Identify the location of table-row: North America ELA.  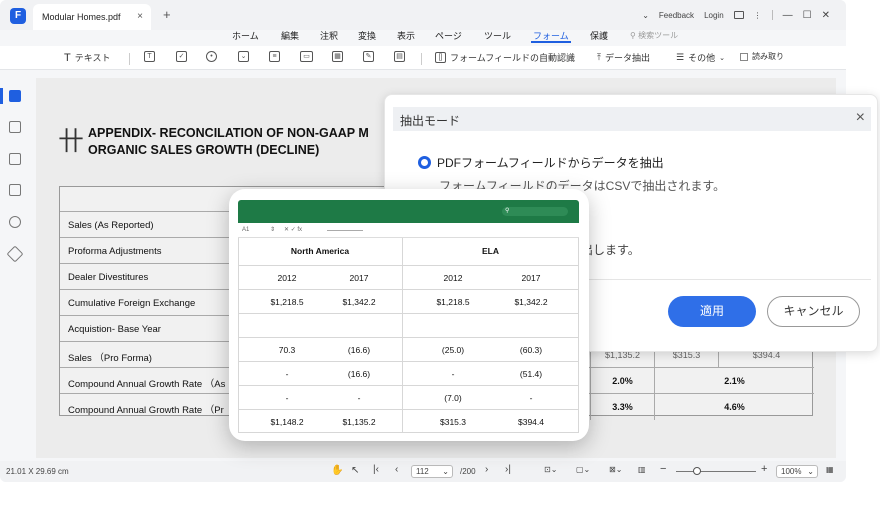
(408, 251).